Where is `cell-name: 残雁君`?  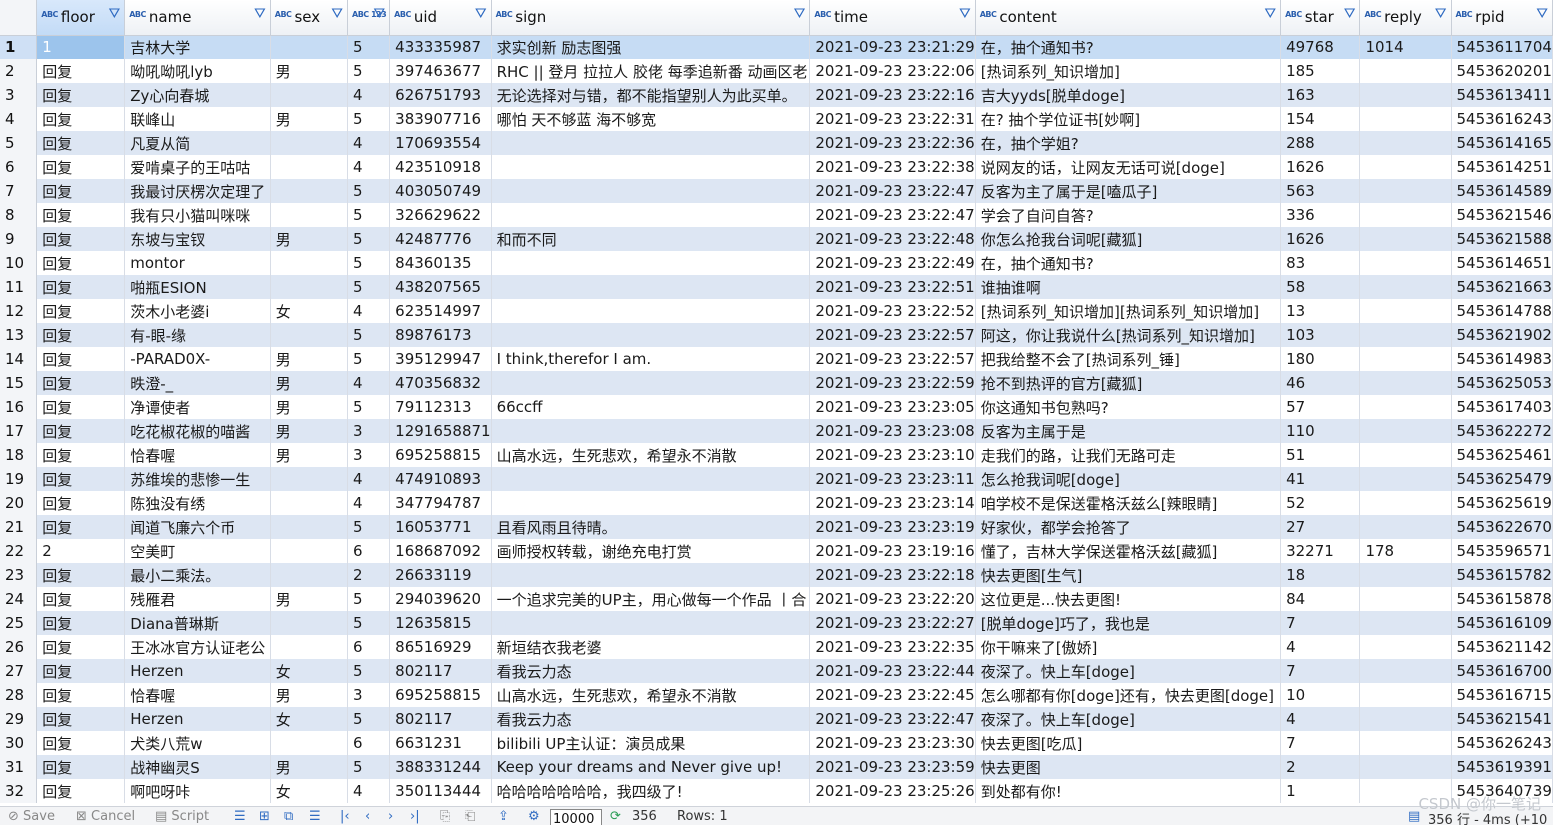
cell-name: 残雁君 is located at coordinates (197, 599).